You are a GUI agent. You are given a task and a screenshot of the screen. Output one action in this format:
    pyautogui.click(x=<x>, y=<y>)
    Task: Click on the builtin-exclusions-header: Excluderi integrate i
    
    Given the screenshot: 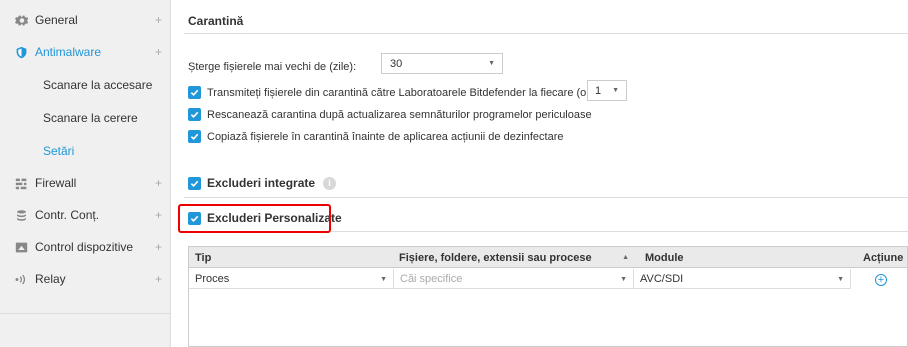 What is the action you would take?
    pyautogui.click(x=262, y=183)
    